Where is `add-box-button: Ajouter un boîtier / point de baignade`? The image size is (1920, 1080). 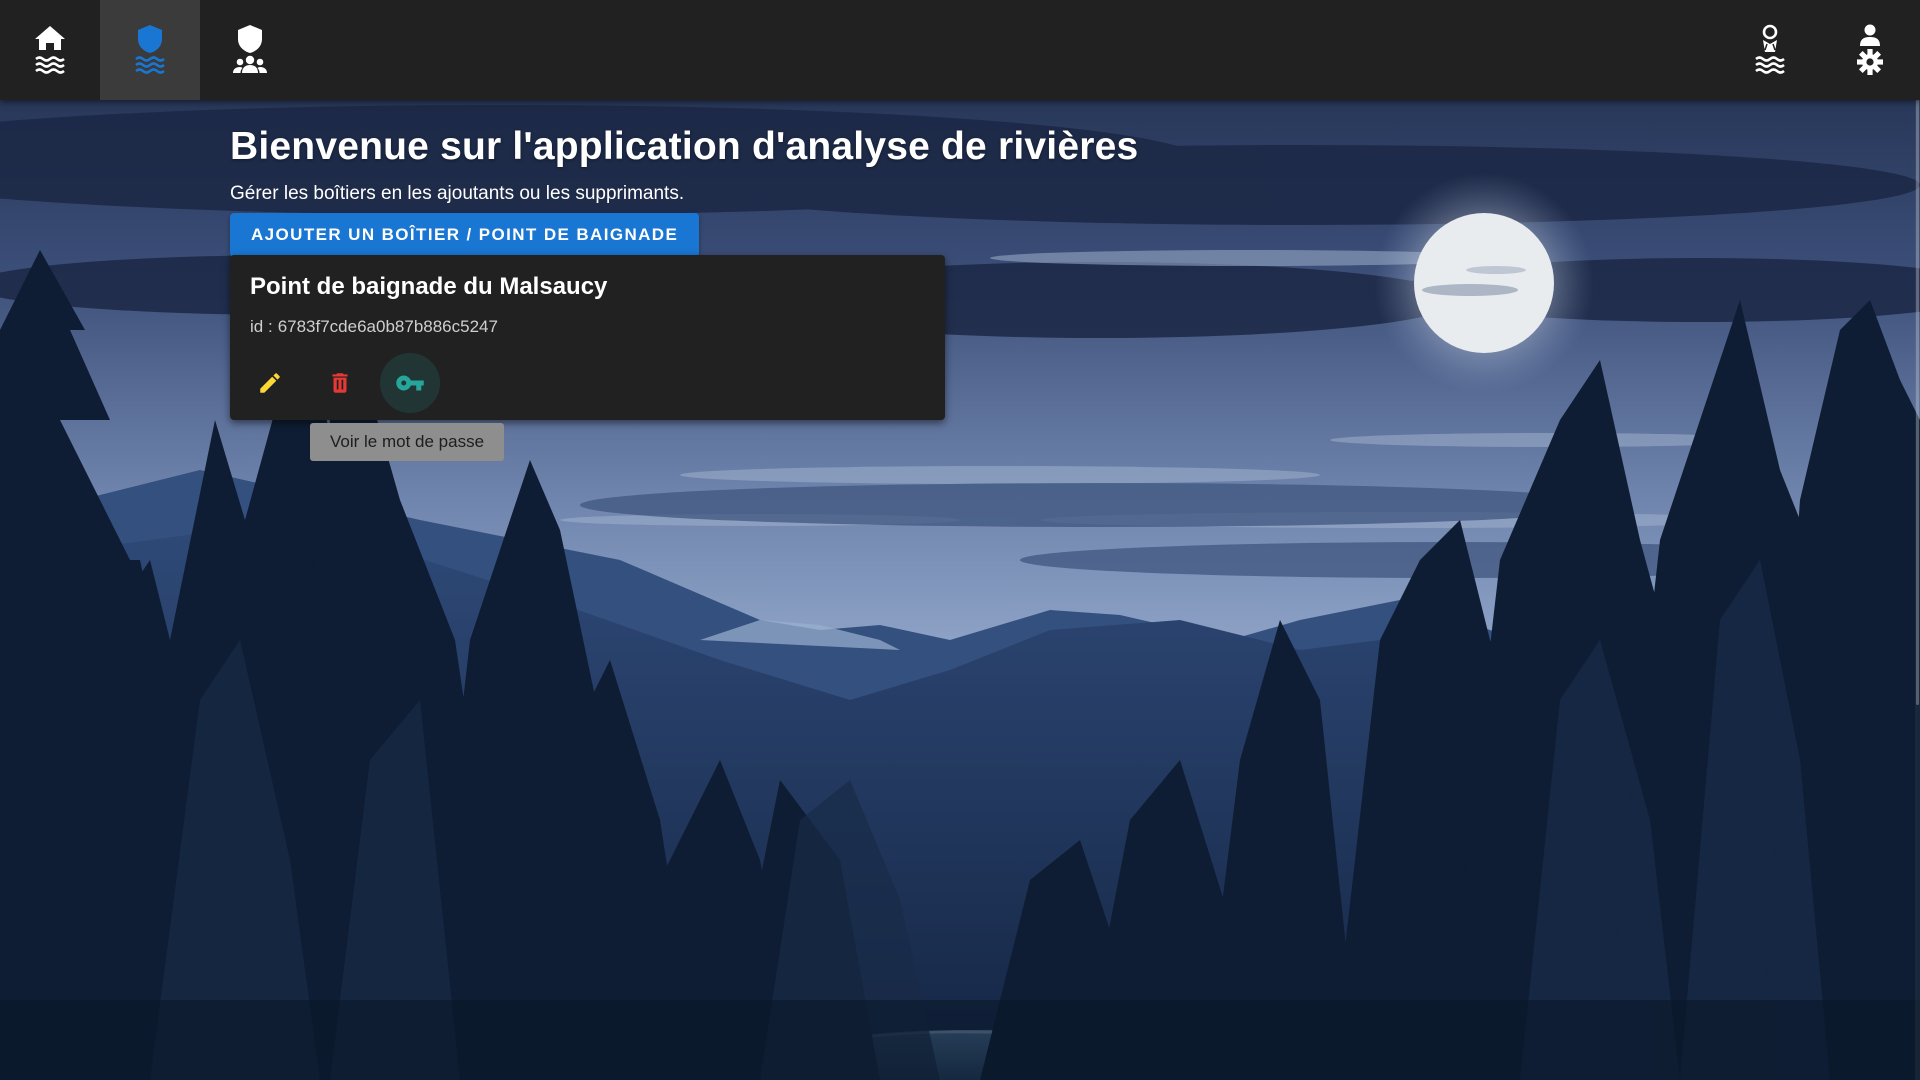
add-box-button: Ajouter un boîtier / point de baignade is located at coordinates (465, 235).